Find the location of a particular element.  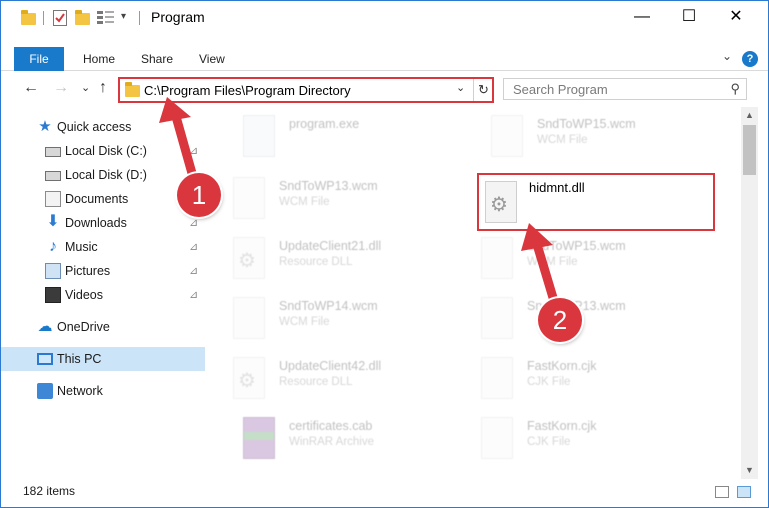

download-icon: ⬇ is located at coordinates (53, 221).